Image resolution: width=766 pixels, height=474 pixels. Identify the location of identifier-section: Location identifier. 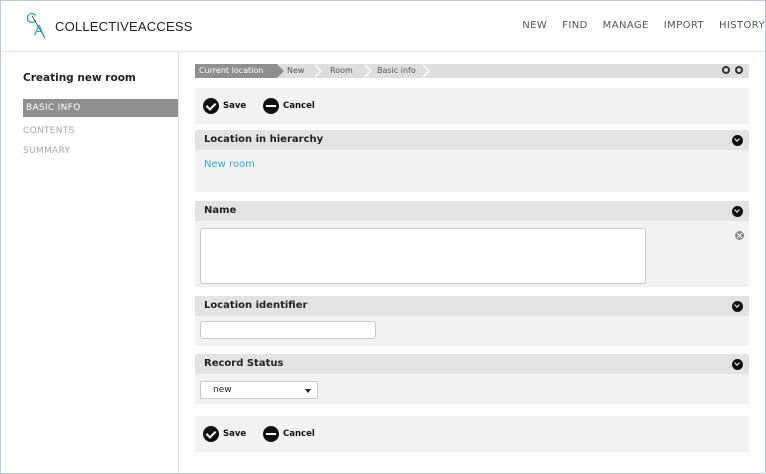
(472, 321).